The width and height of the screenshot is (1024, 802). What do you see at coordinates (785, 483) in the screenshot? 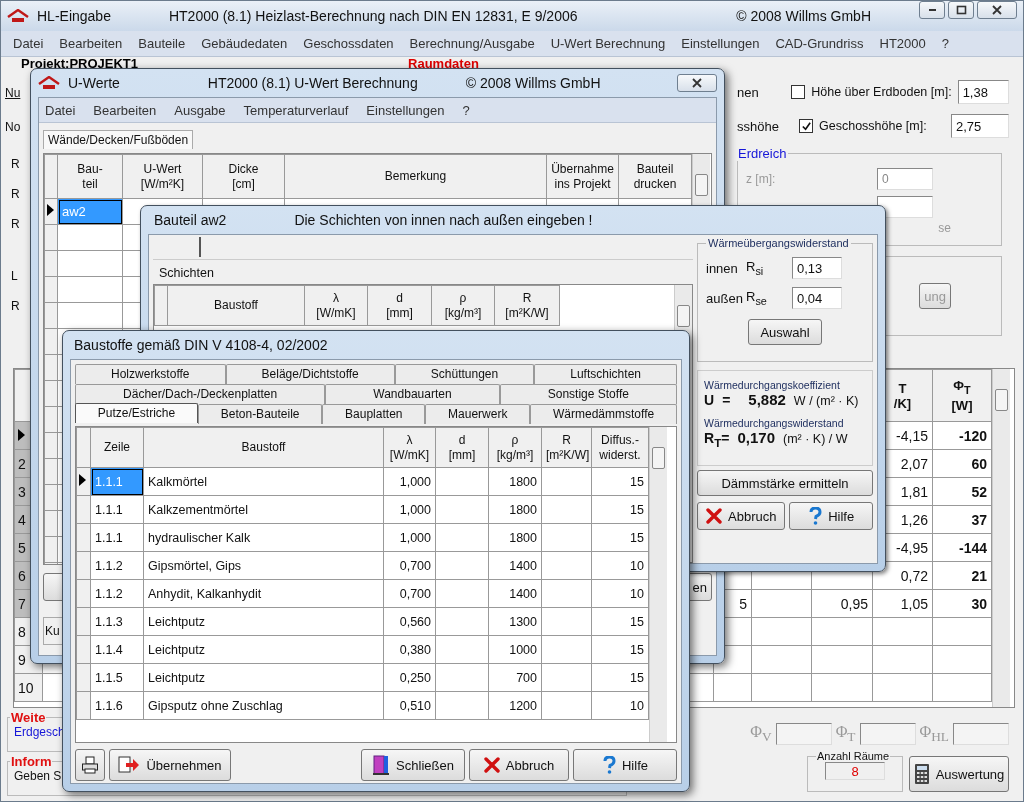
I see `calculate-insulation-button: Dämmstärke ermitteln` at bounding box center [785, 483].